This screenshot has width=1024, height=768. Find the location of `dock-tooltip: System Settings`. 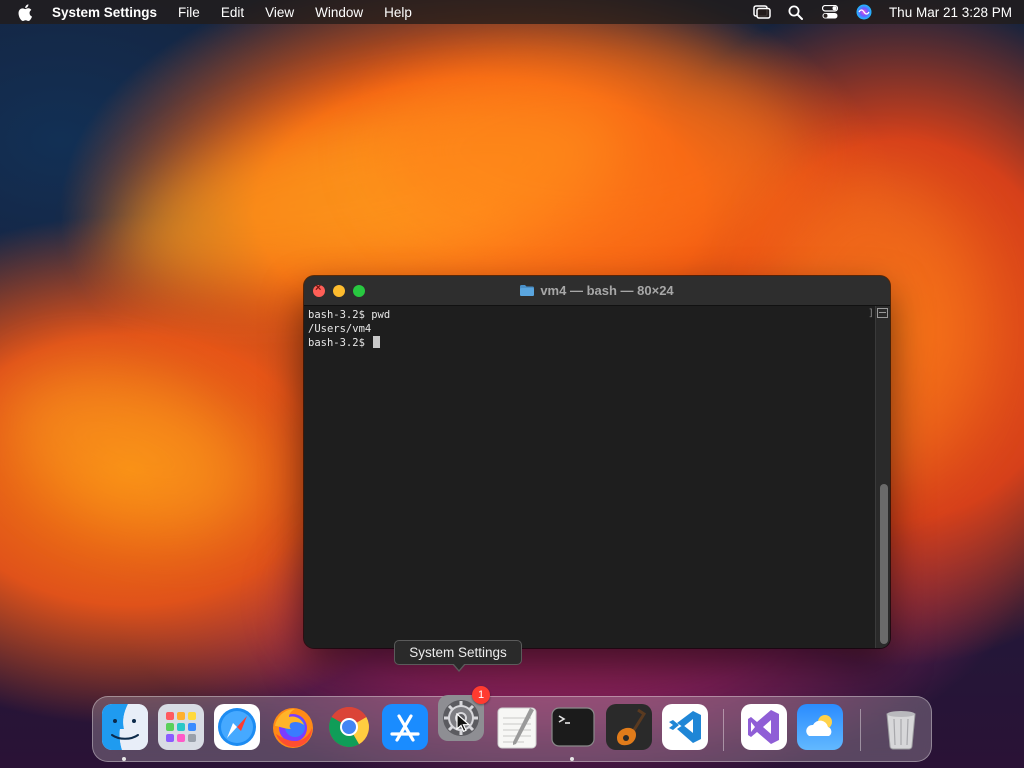

dock-tooltip: System Settings is located at coordinates (458, 652).